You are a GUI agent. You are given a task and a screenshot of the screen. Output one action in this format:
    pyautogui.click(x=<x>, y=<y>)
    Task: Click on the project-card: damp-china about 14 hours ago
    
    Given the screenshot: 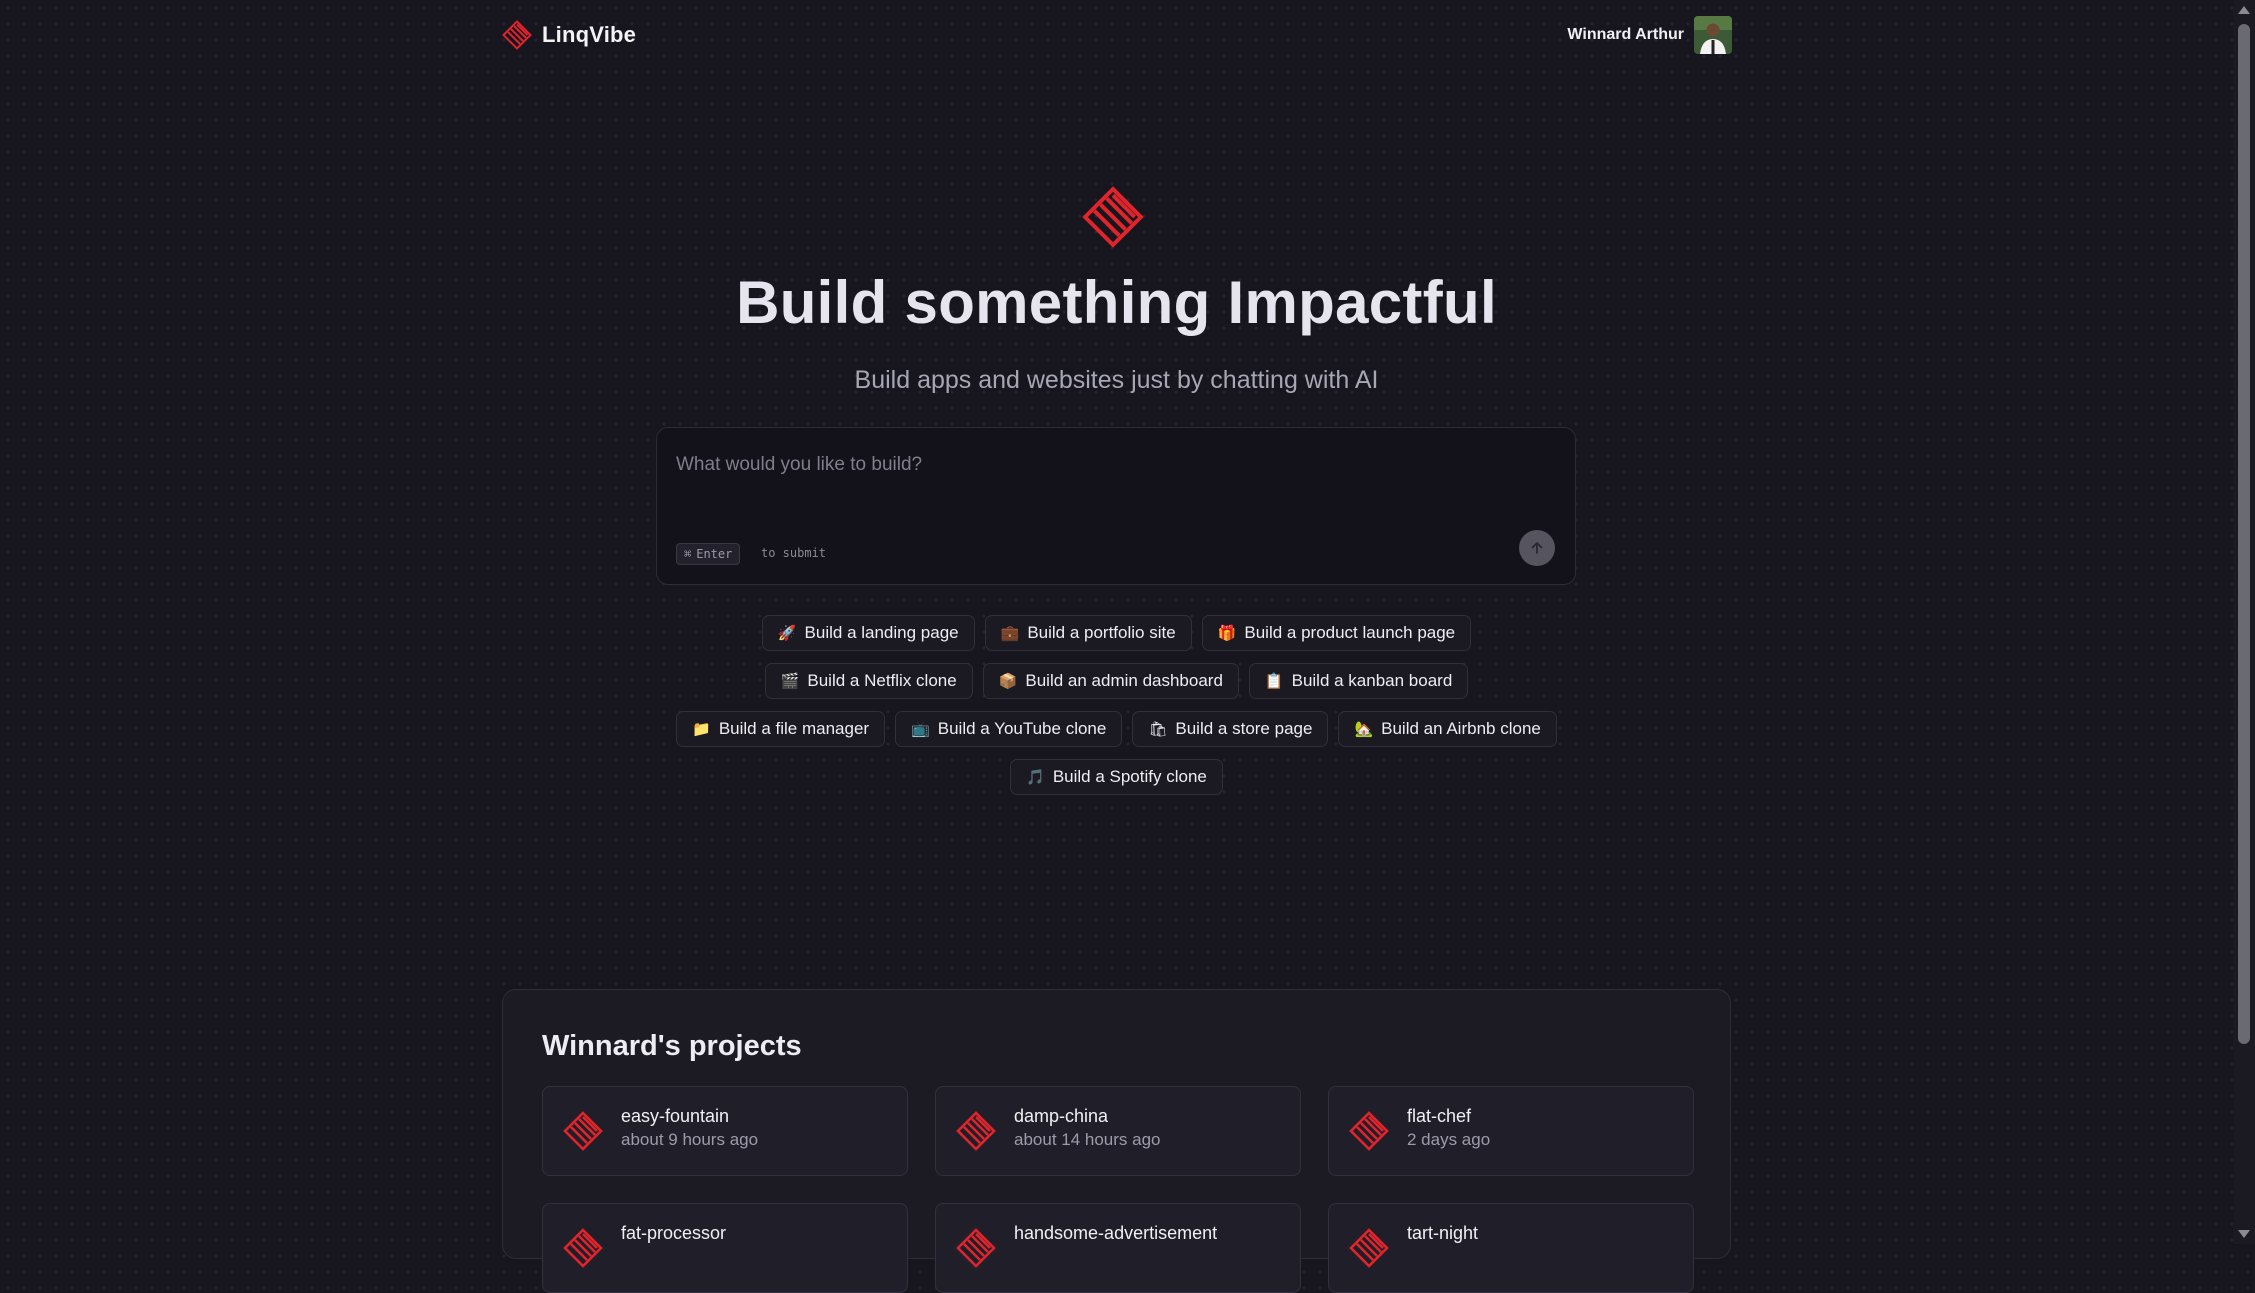 What is the action you would take?
    pyautogui.click(x=1118, y=1131)
    